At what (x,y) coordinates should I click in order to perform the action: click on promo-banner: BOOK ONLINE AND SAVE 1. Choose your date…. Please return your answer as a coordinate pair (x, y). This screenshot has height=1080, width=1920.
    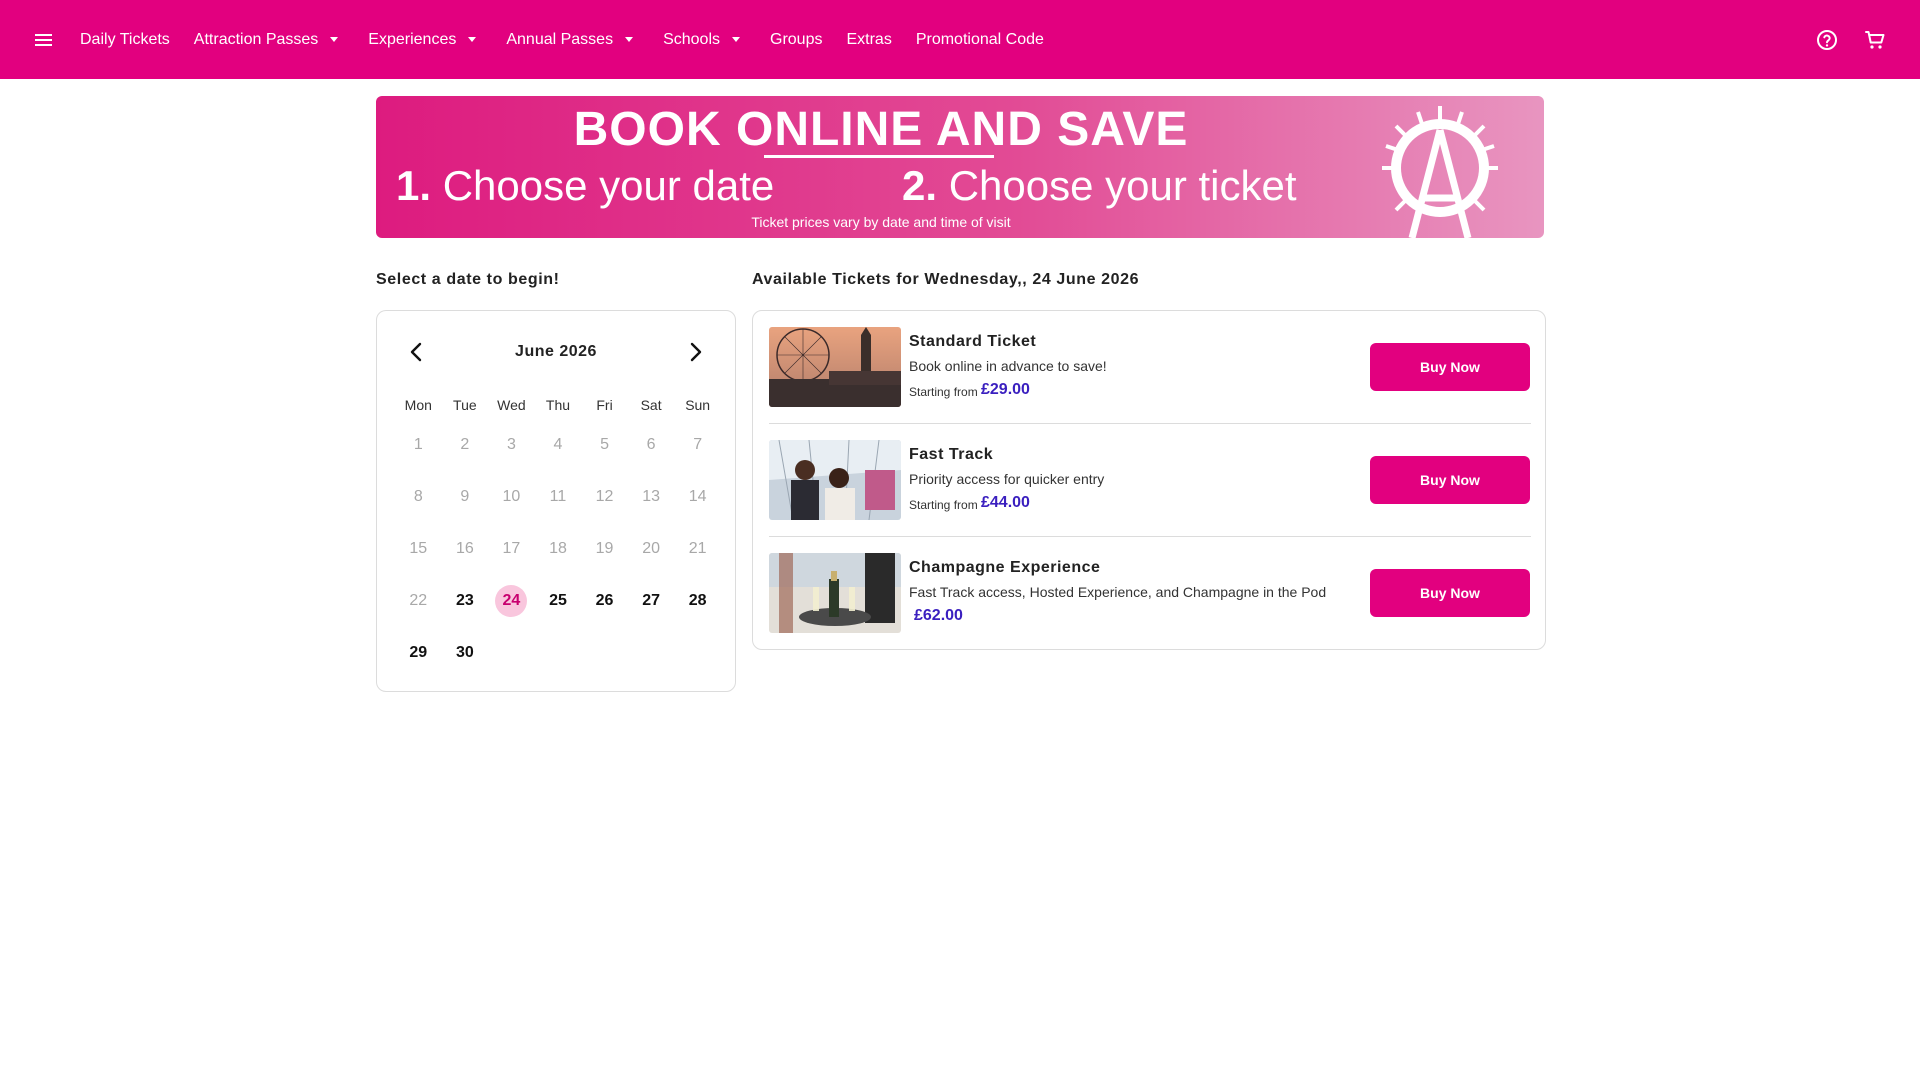
    Looking at the image, I should click on (960, 167).